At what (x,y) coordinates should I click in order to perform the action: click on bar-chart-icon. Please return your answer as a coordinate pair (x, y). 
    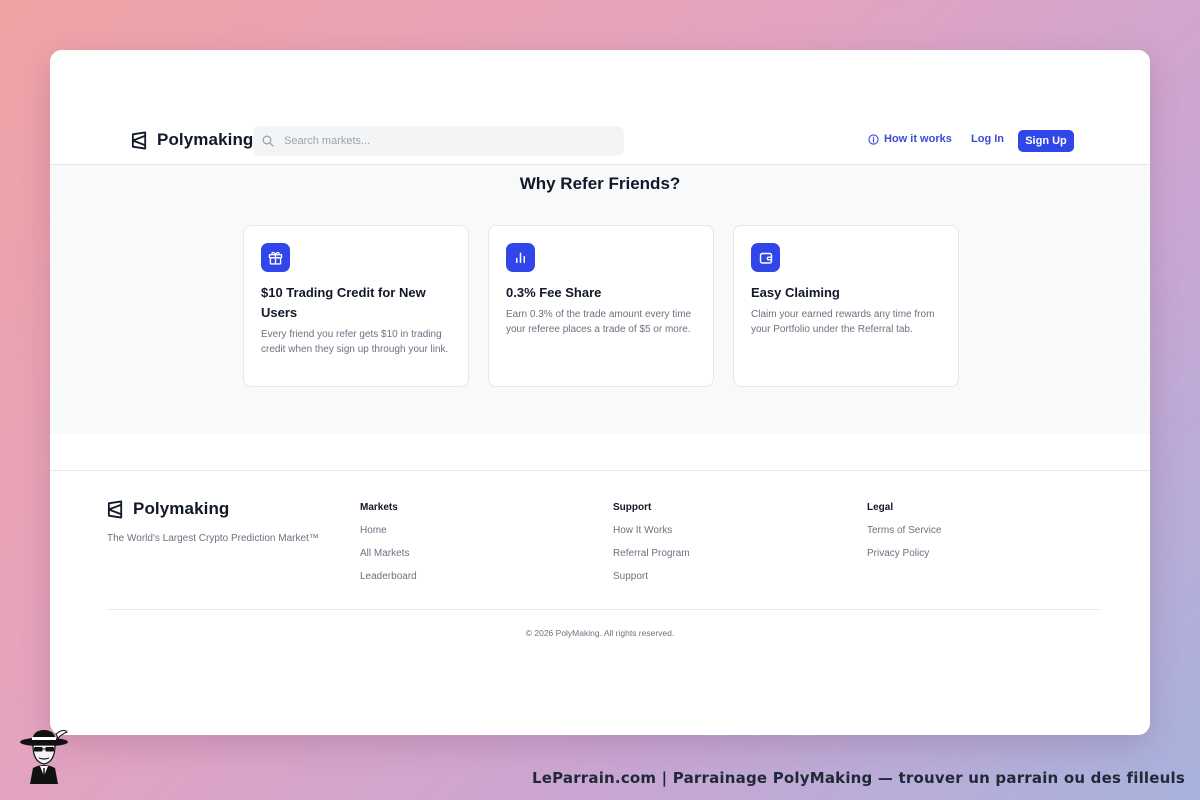
    Looking at the image, I should click on (520, 257).